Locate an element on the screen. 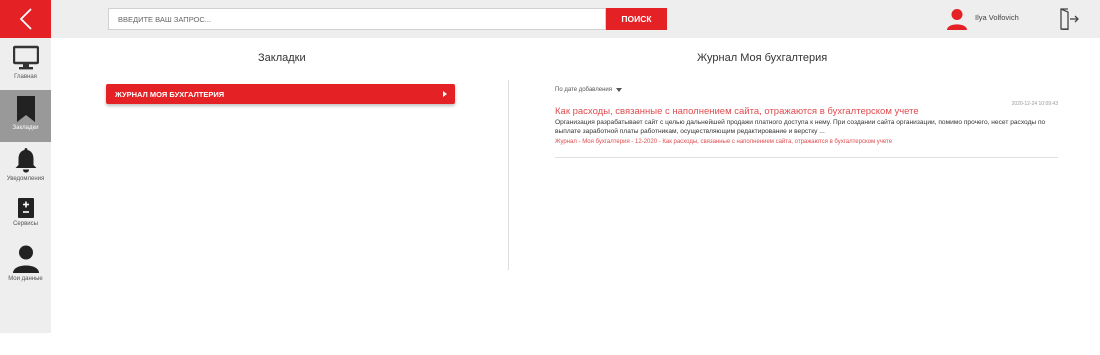 The image size is (1100, 355). search-input is located at coordinates (357, 19).